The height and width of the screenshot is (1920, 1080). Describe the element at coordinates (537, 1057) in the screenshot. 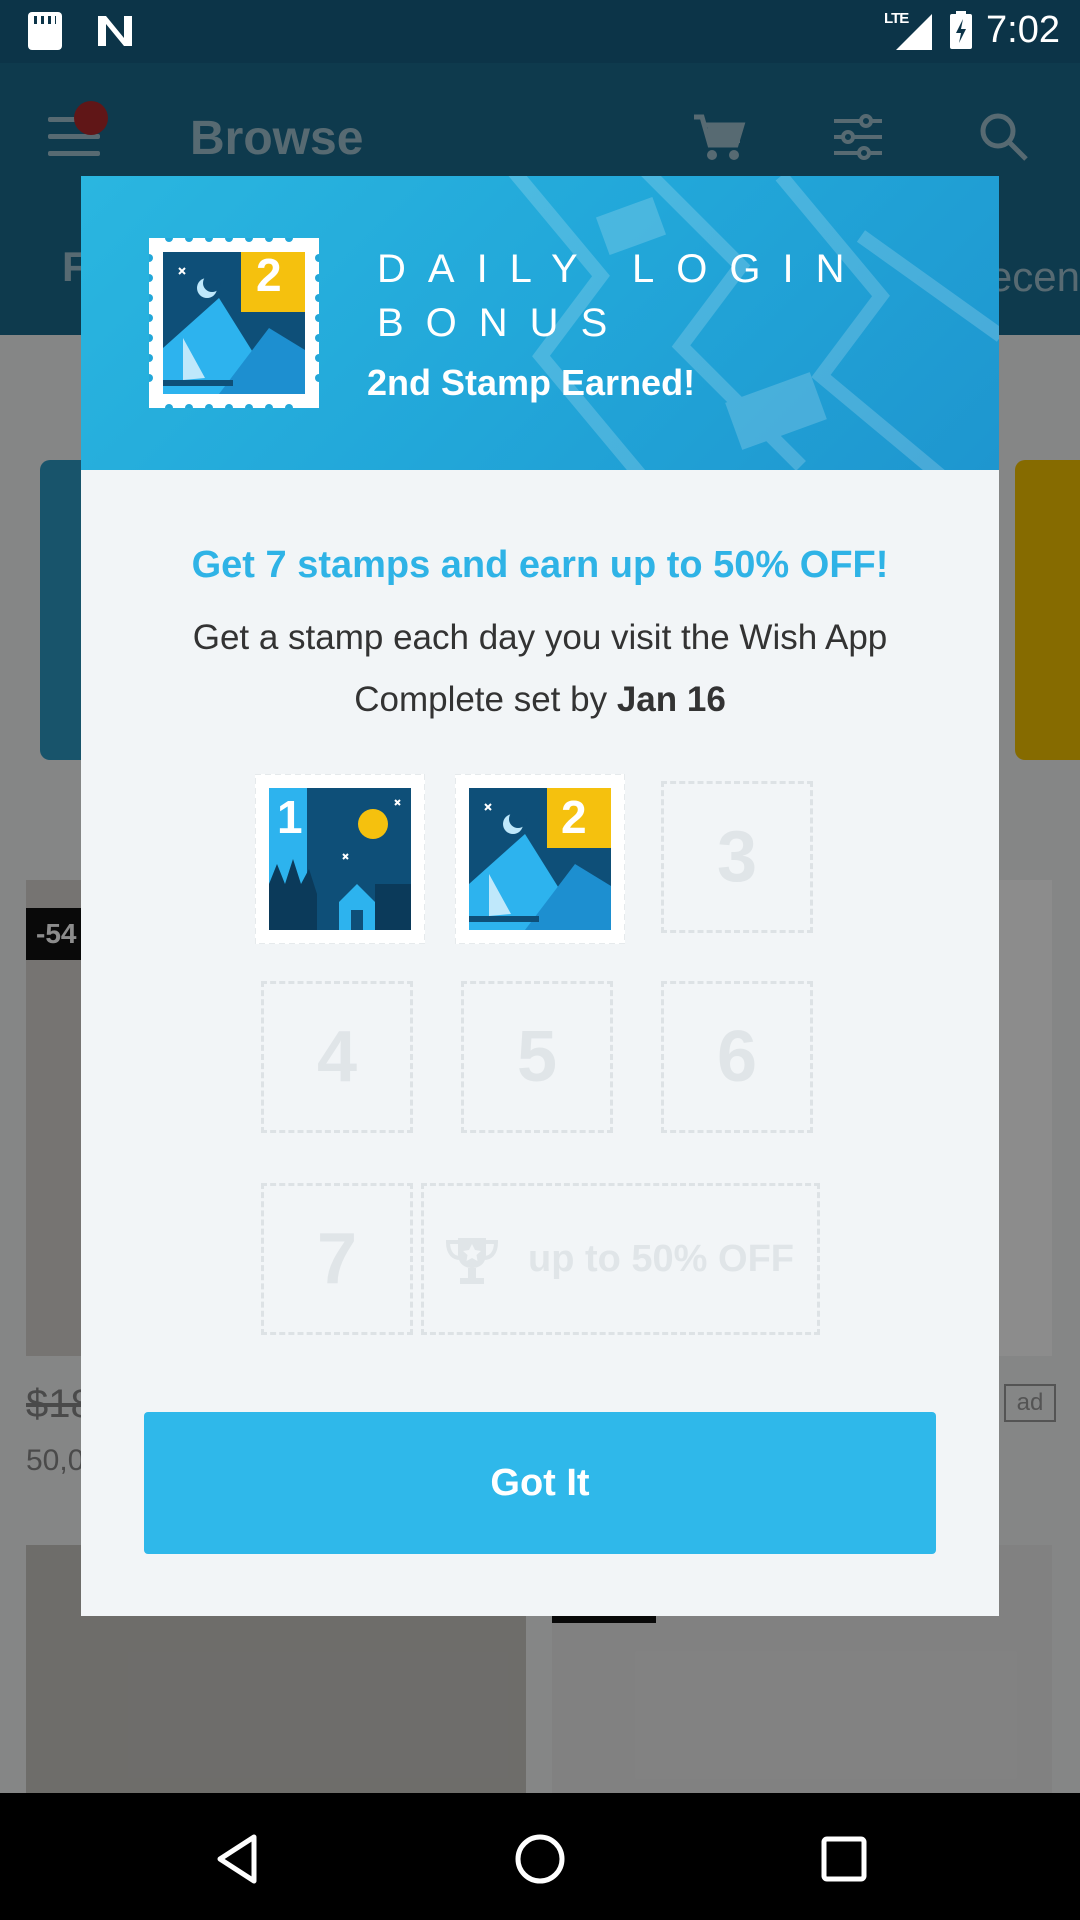

I see `stamp-slot-5: 5` at that location.